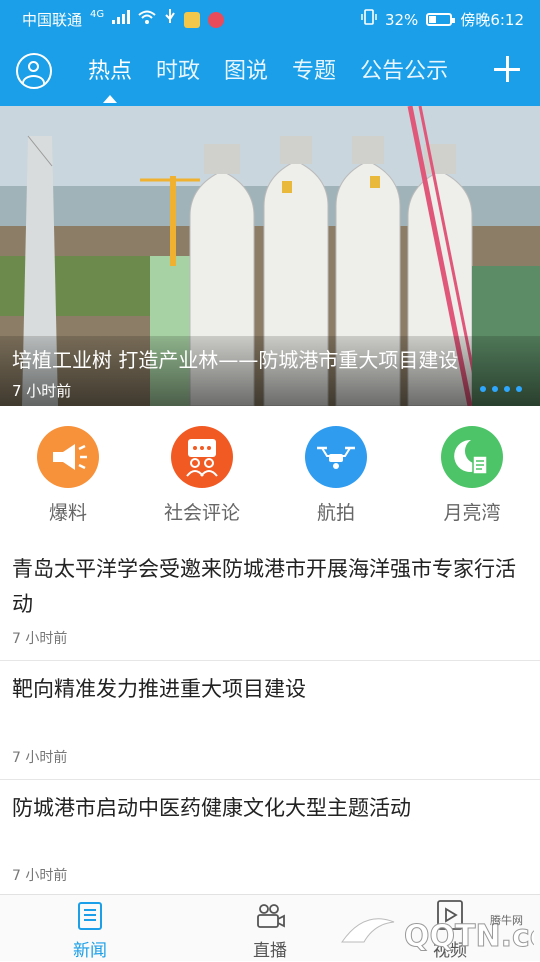  Describe the element at coordinates (68, 457) in the screenshot. I see `megaphone-icon` at that location.